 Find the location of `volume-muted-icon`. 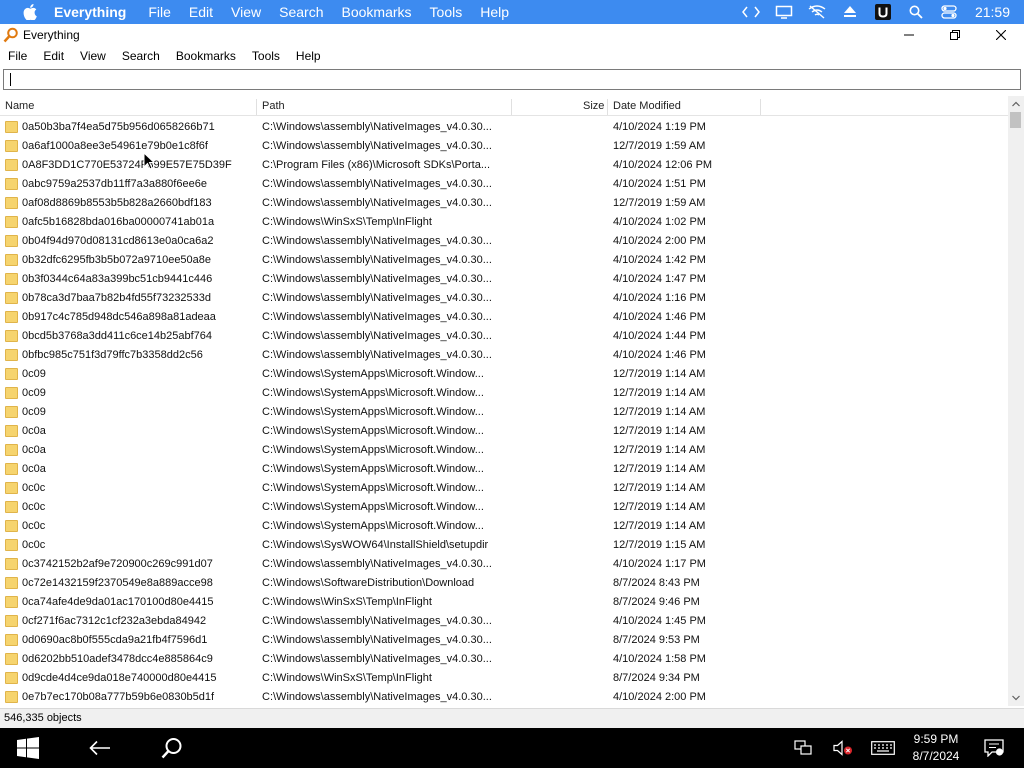

volume-muted-icon is located at coordinates (843, 748).